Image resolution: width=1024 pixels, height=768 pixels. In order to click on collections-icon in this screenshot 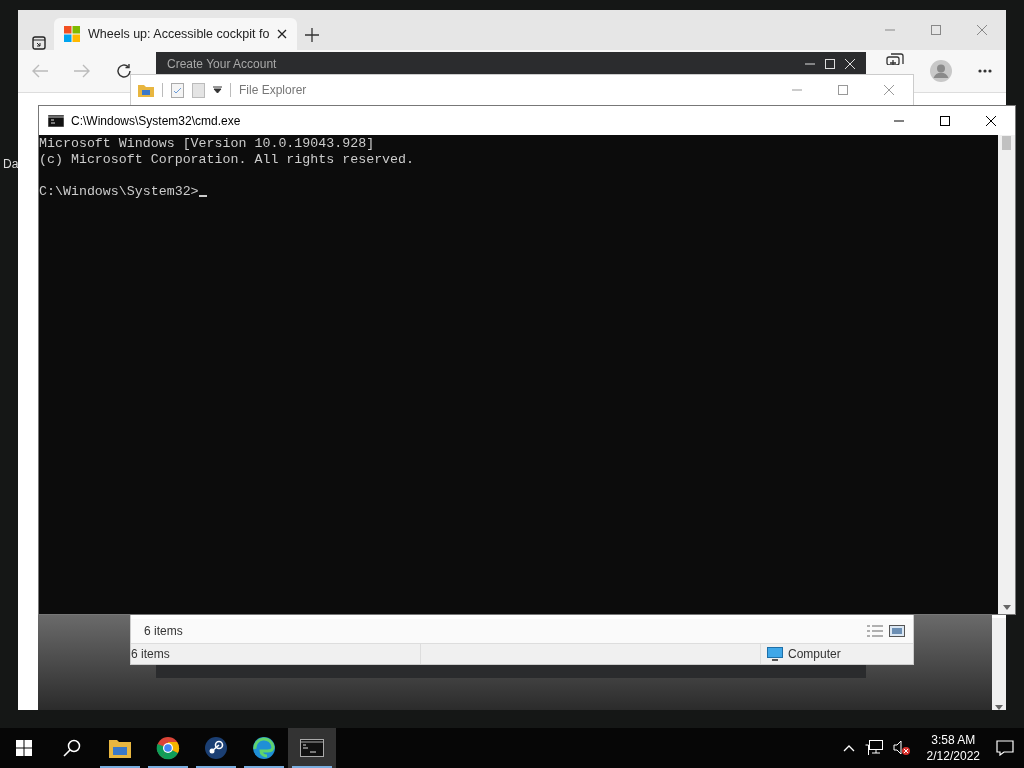, I will do `click(895, 59)`.